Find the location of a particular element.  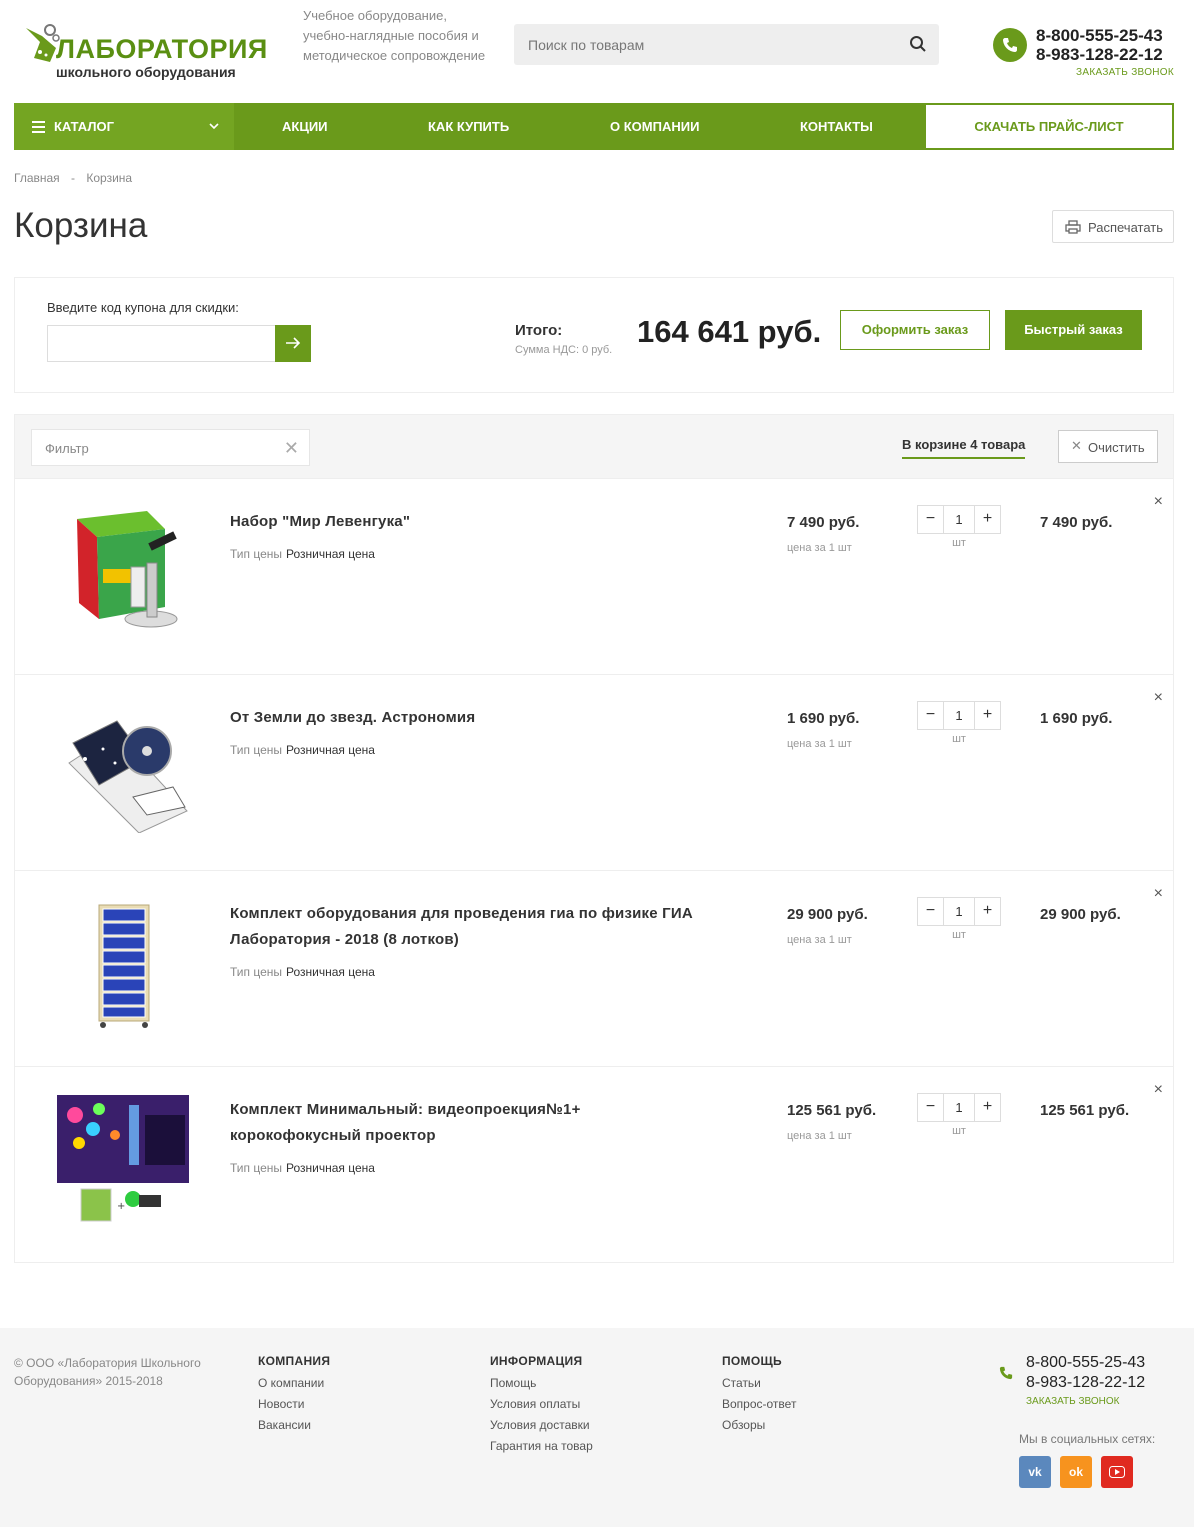

product-image-microscope-kit is located at coordinates (123, 572).